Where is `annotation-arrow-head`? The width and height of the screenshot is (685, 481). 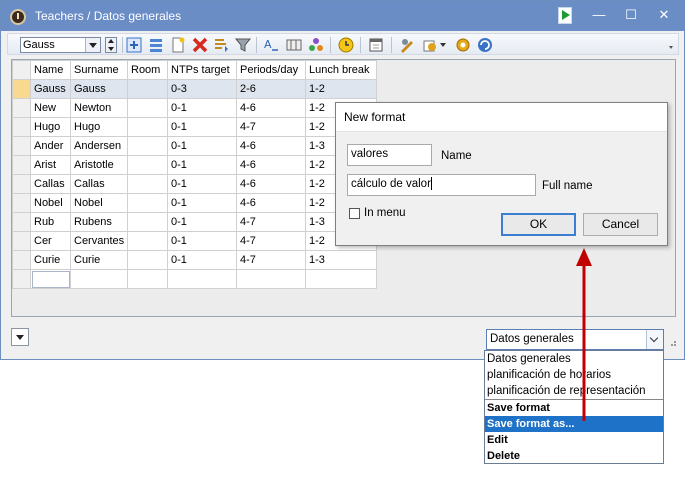 annotation-arrow-head is located at coordinates (584, 257).